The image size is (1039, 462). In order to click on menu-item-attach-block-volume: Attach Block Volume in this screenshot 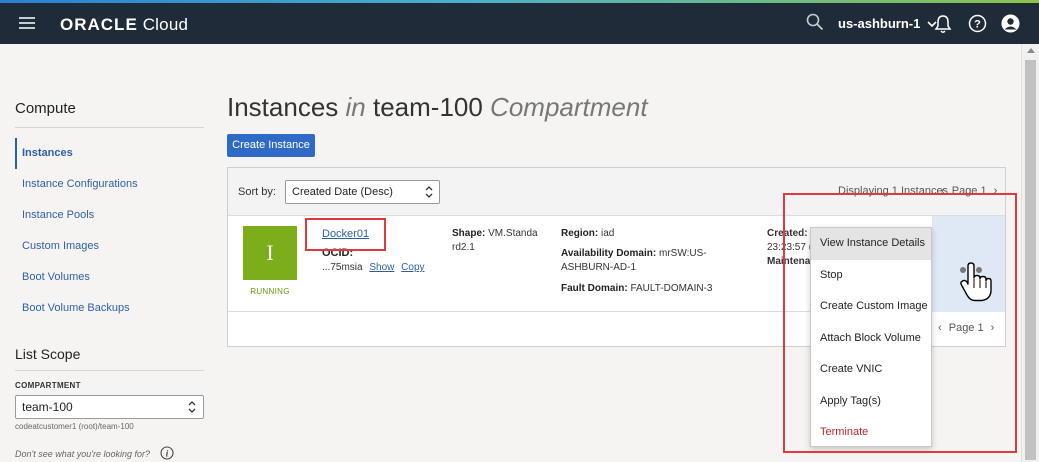, I will do `click(871, 339)`.